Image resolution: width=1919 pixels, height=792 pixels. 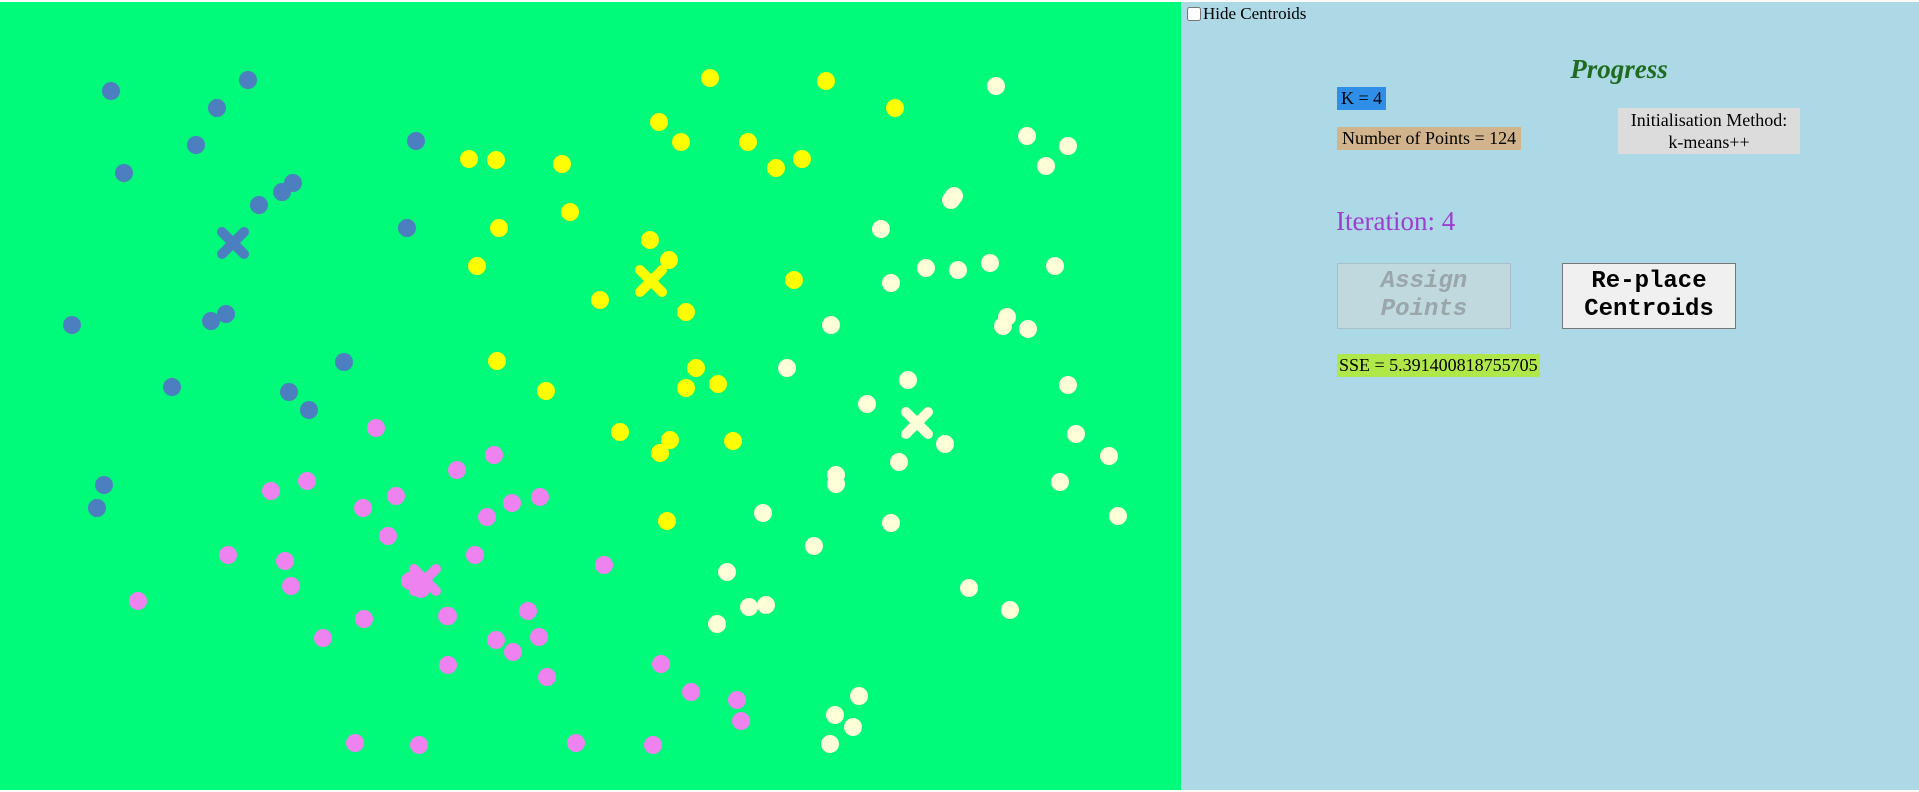 What do you see at coordinates (1424, 281) in the screenshot?
I see `assign-points-line1: Assign` at bounding box center [1424, 281].